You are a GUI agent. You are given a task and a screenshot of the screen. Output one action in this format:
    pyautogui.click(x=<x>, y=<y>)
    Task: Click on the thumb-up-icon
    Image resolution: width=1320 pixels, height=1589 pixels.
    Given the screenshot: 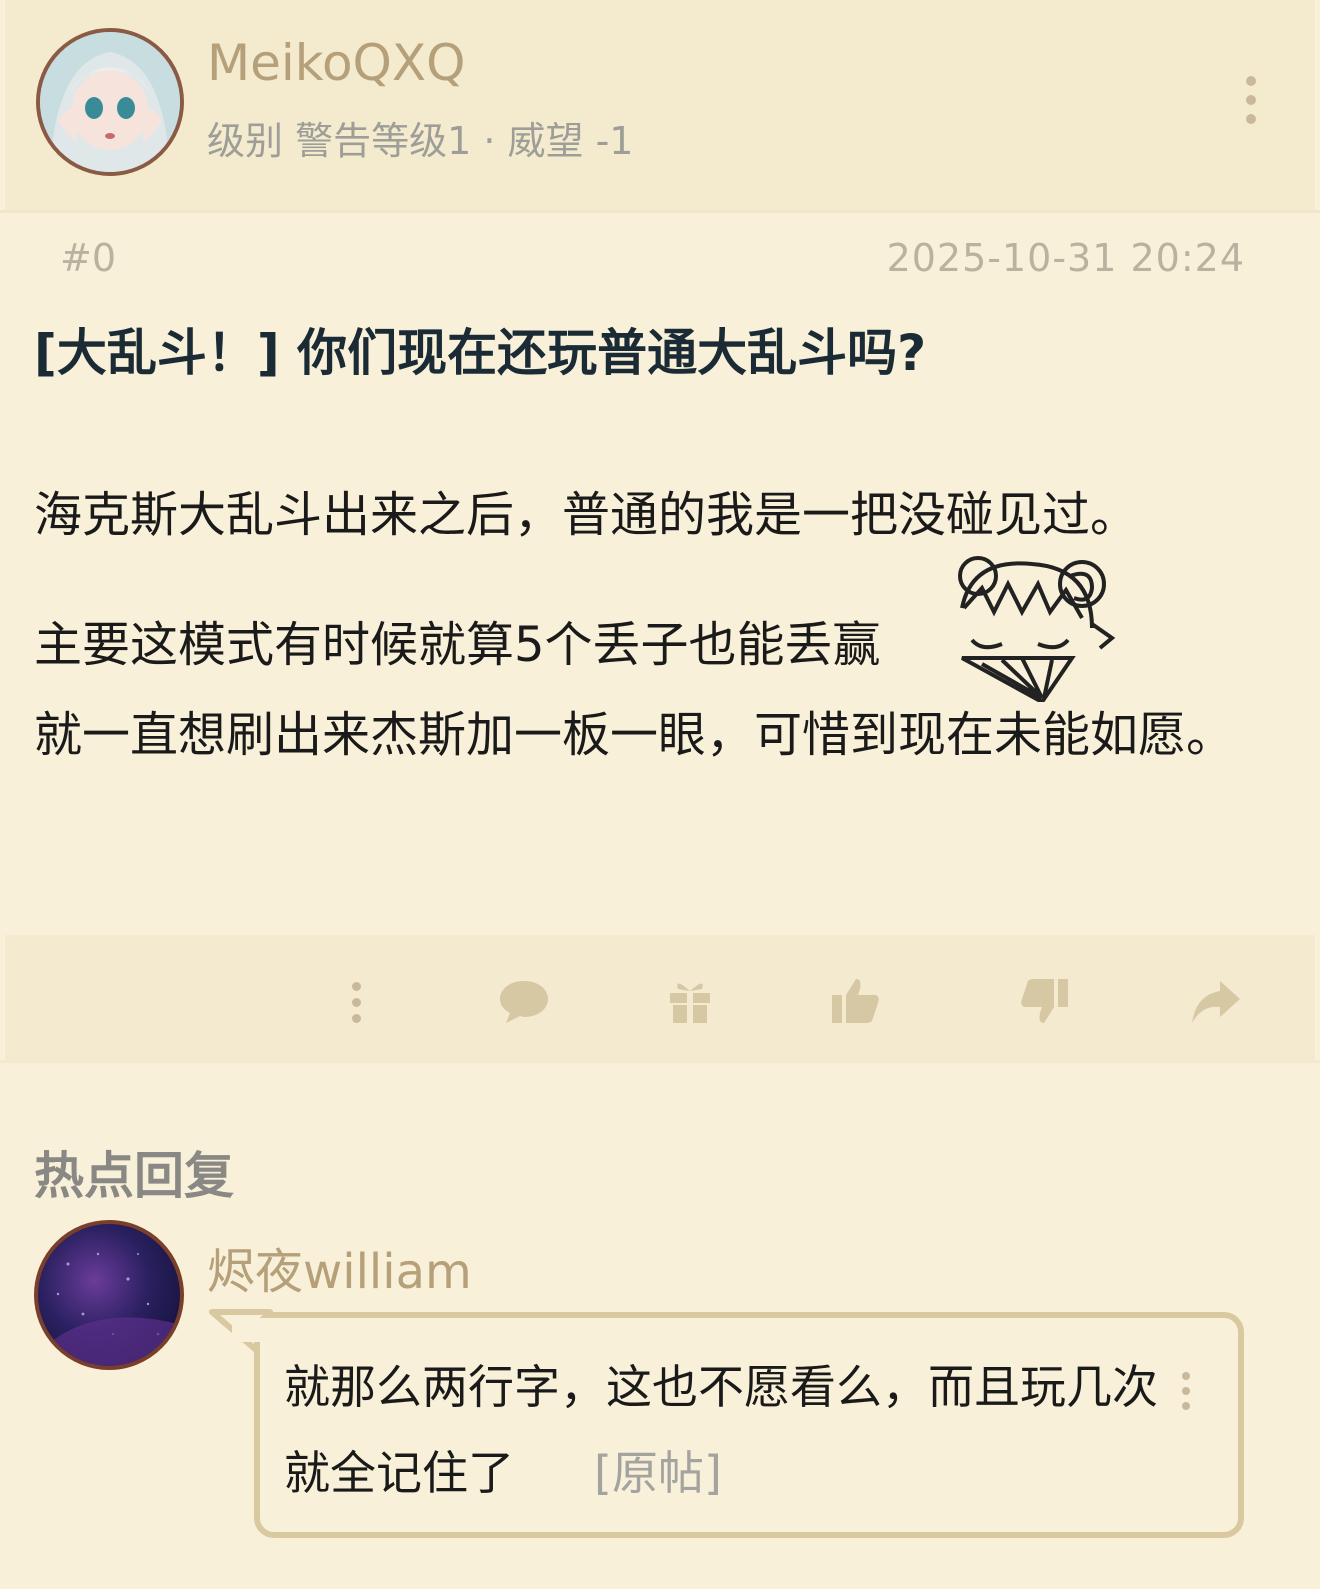 What is the action you would take?
    pyautogui.click(x=856, y=1001)
    